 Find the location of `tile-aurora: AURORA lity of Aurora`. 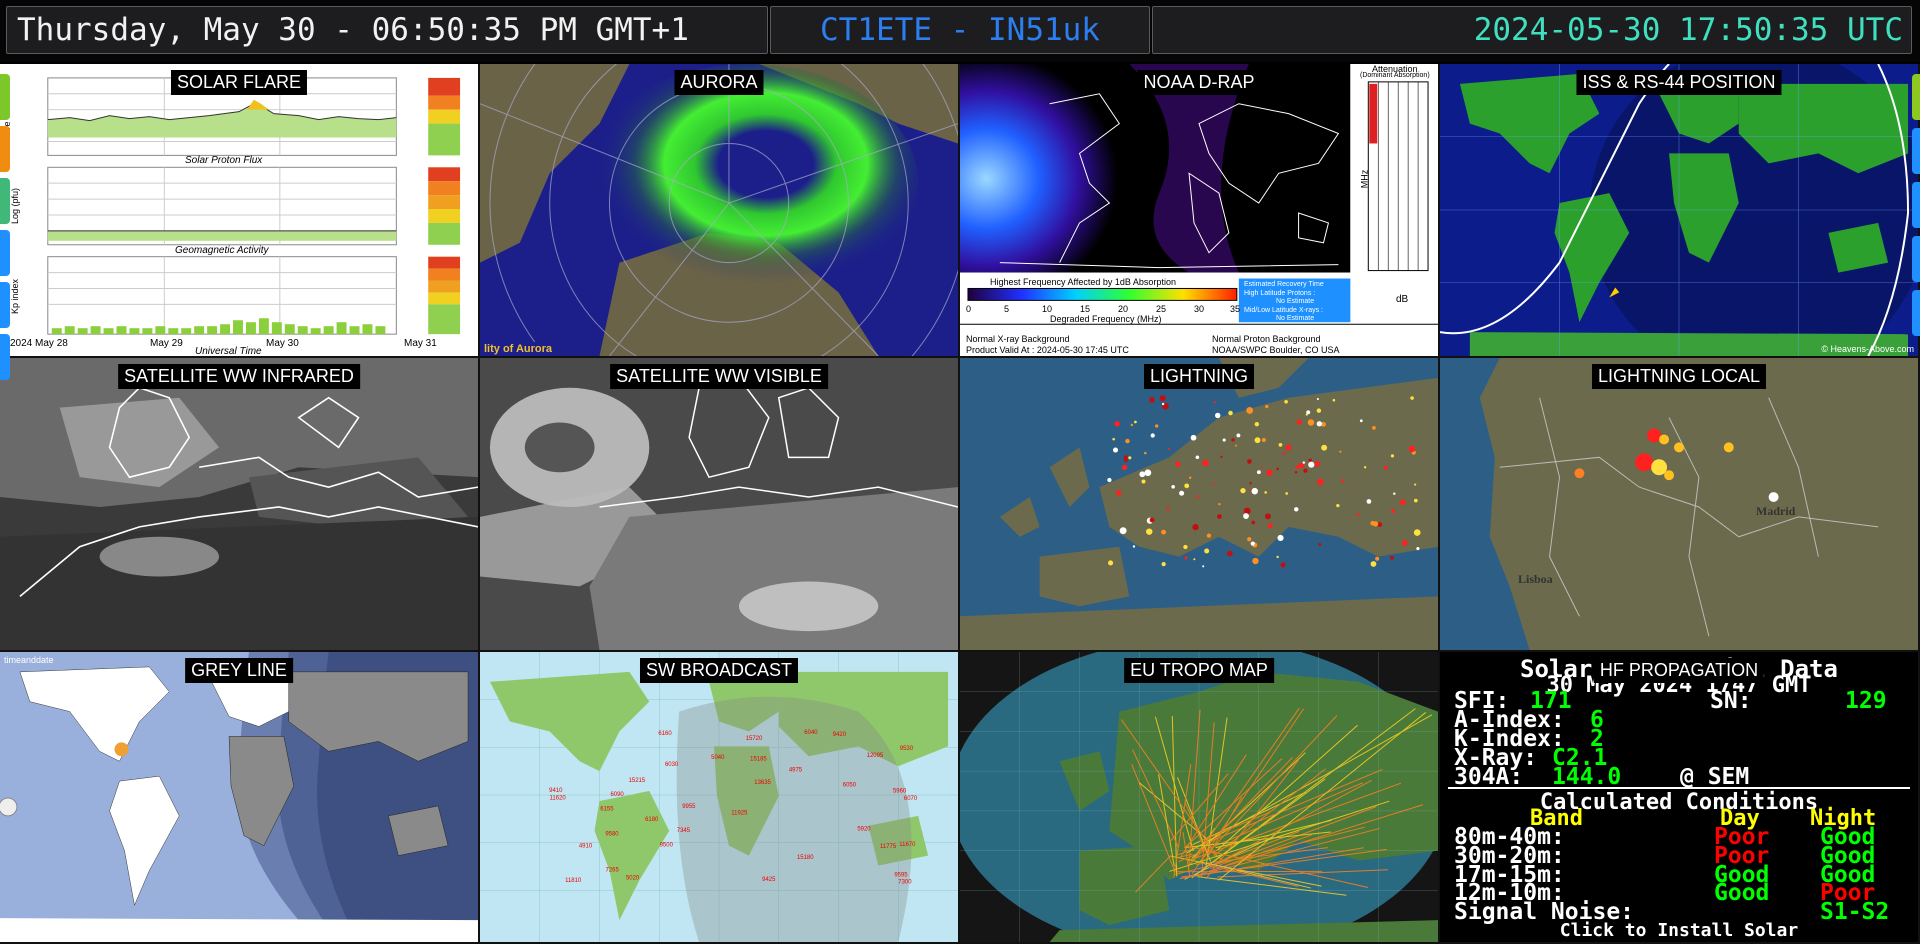

tile-aurora: AURORA lity of Aurora is located at coordinates (720, 211).